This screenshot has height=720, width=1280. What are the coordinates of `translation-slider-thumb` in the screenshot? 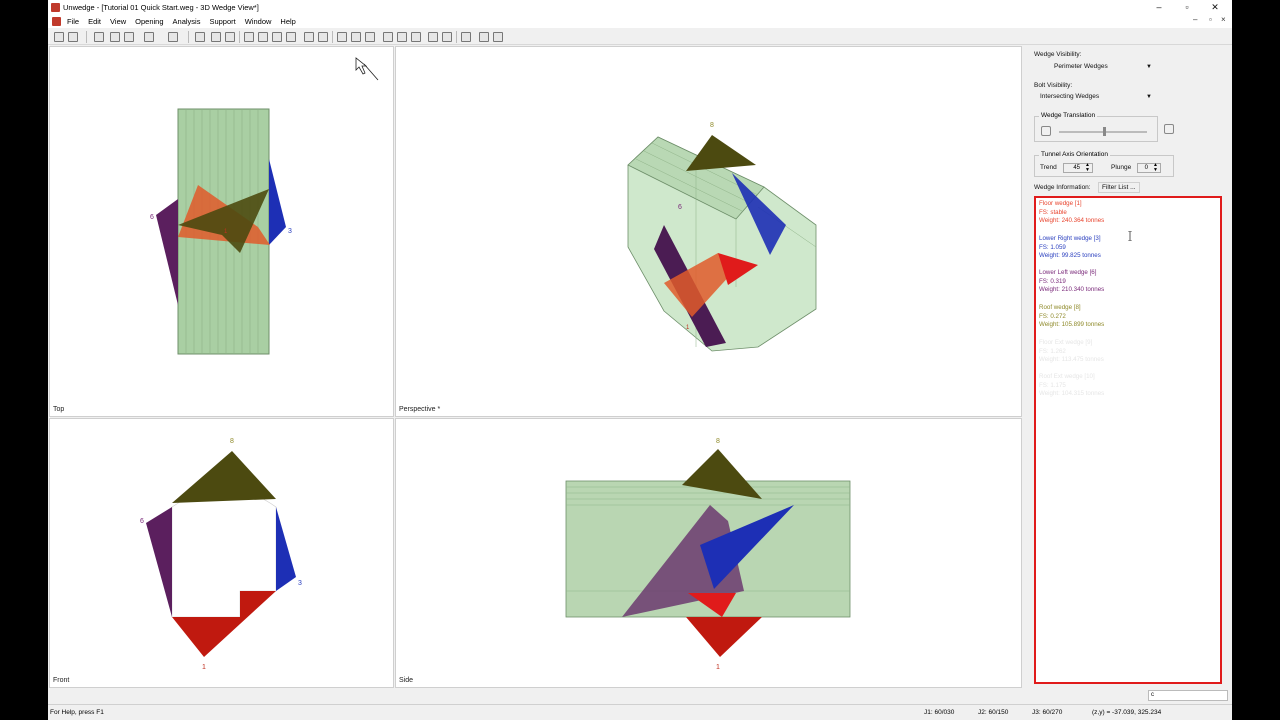 It's located at (1104, 131).